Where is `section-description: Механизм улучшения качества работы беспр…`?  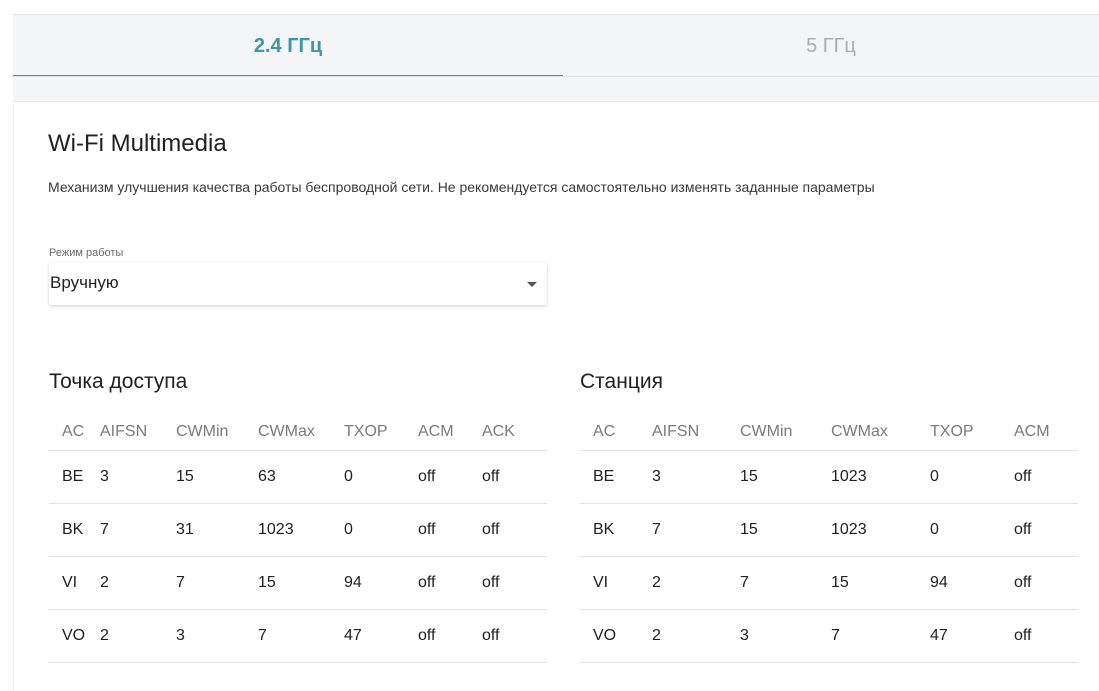 section-description: Механизм улучшения качества работы беспр… is located at coordinates (461, 187).